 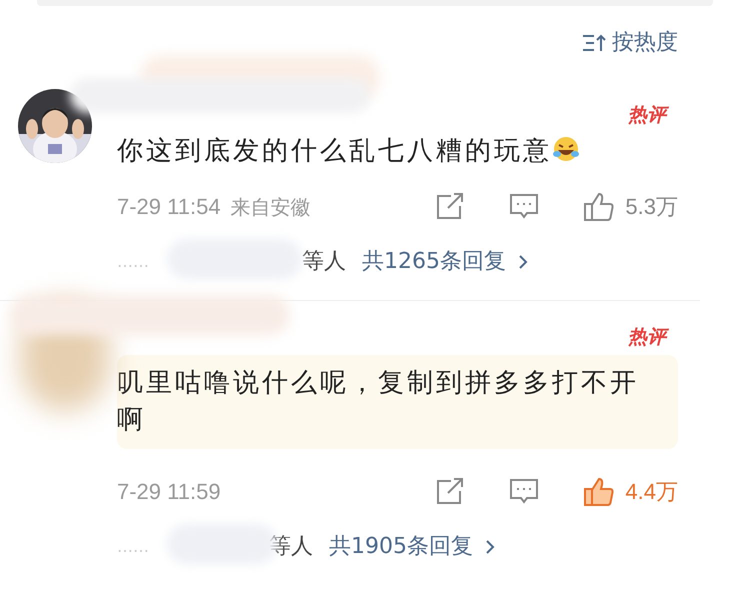 I want to click on comment-location: 来自安徽, so click(x=270, y=207).